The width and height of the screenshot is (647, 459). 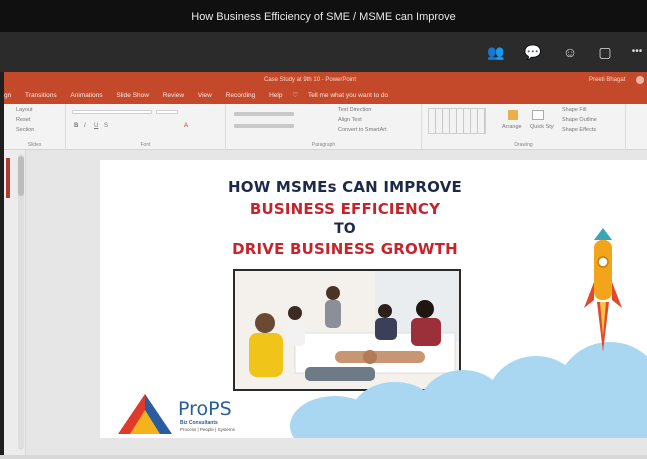 I want to click on lightbulb-icon: ♡, so click(x=295, y=95).